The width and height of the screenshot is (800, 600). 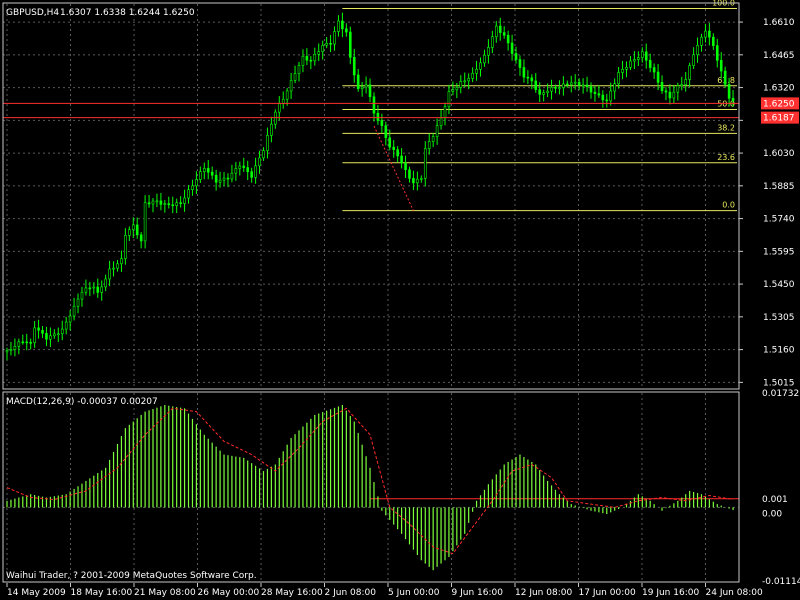 What do you see at coordinates (414, 593) in the screenshot?
I see `time-tick-label: 5 Jun 00:00` at bounding box center [414, 593].